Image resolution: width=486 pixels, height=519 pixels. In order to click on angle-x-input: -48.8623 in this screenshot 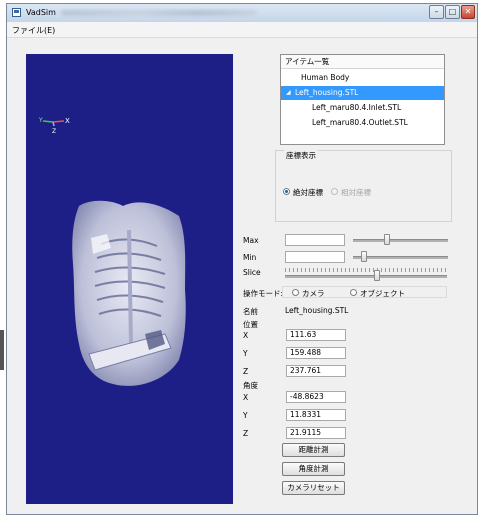, I will do `click(316, 397)`.